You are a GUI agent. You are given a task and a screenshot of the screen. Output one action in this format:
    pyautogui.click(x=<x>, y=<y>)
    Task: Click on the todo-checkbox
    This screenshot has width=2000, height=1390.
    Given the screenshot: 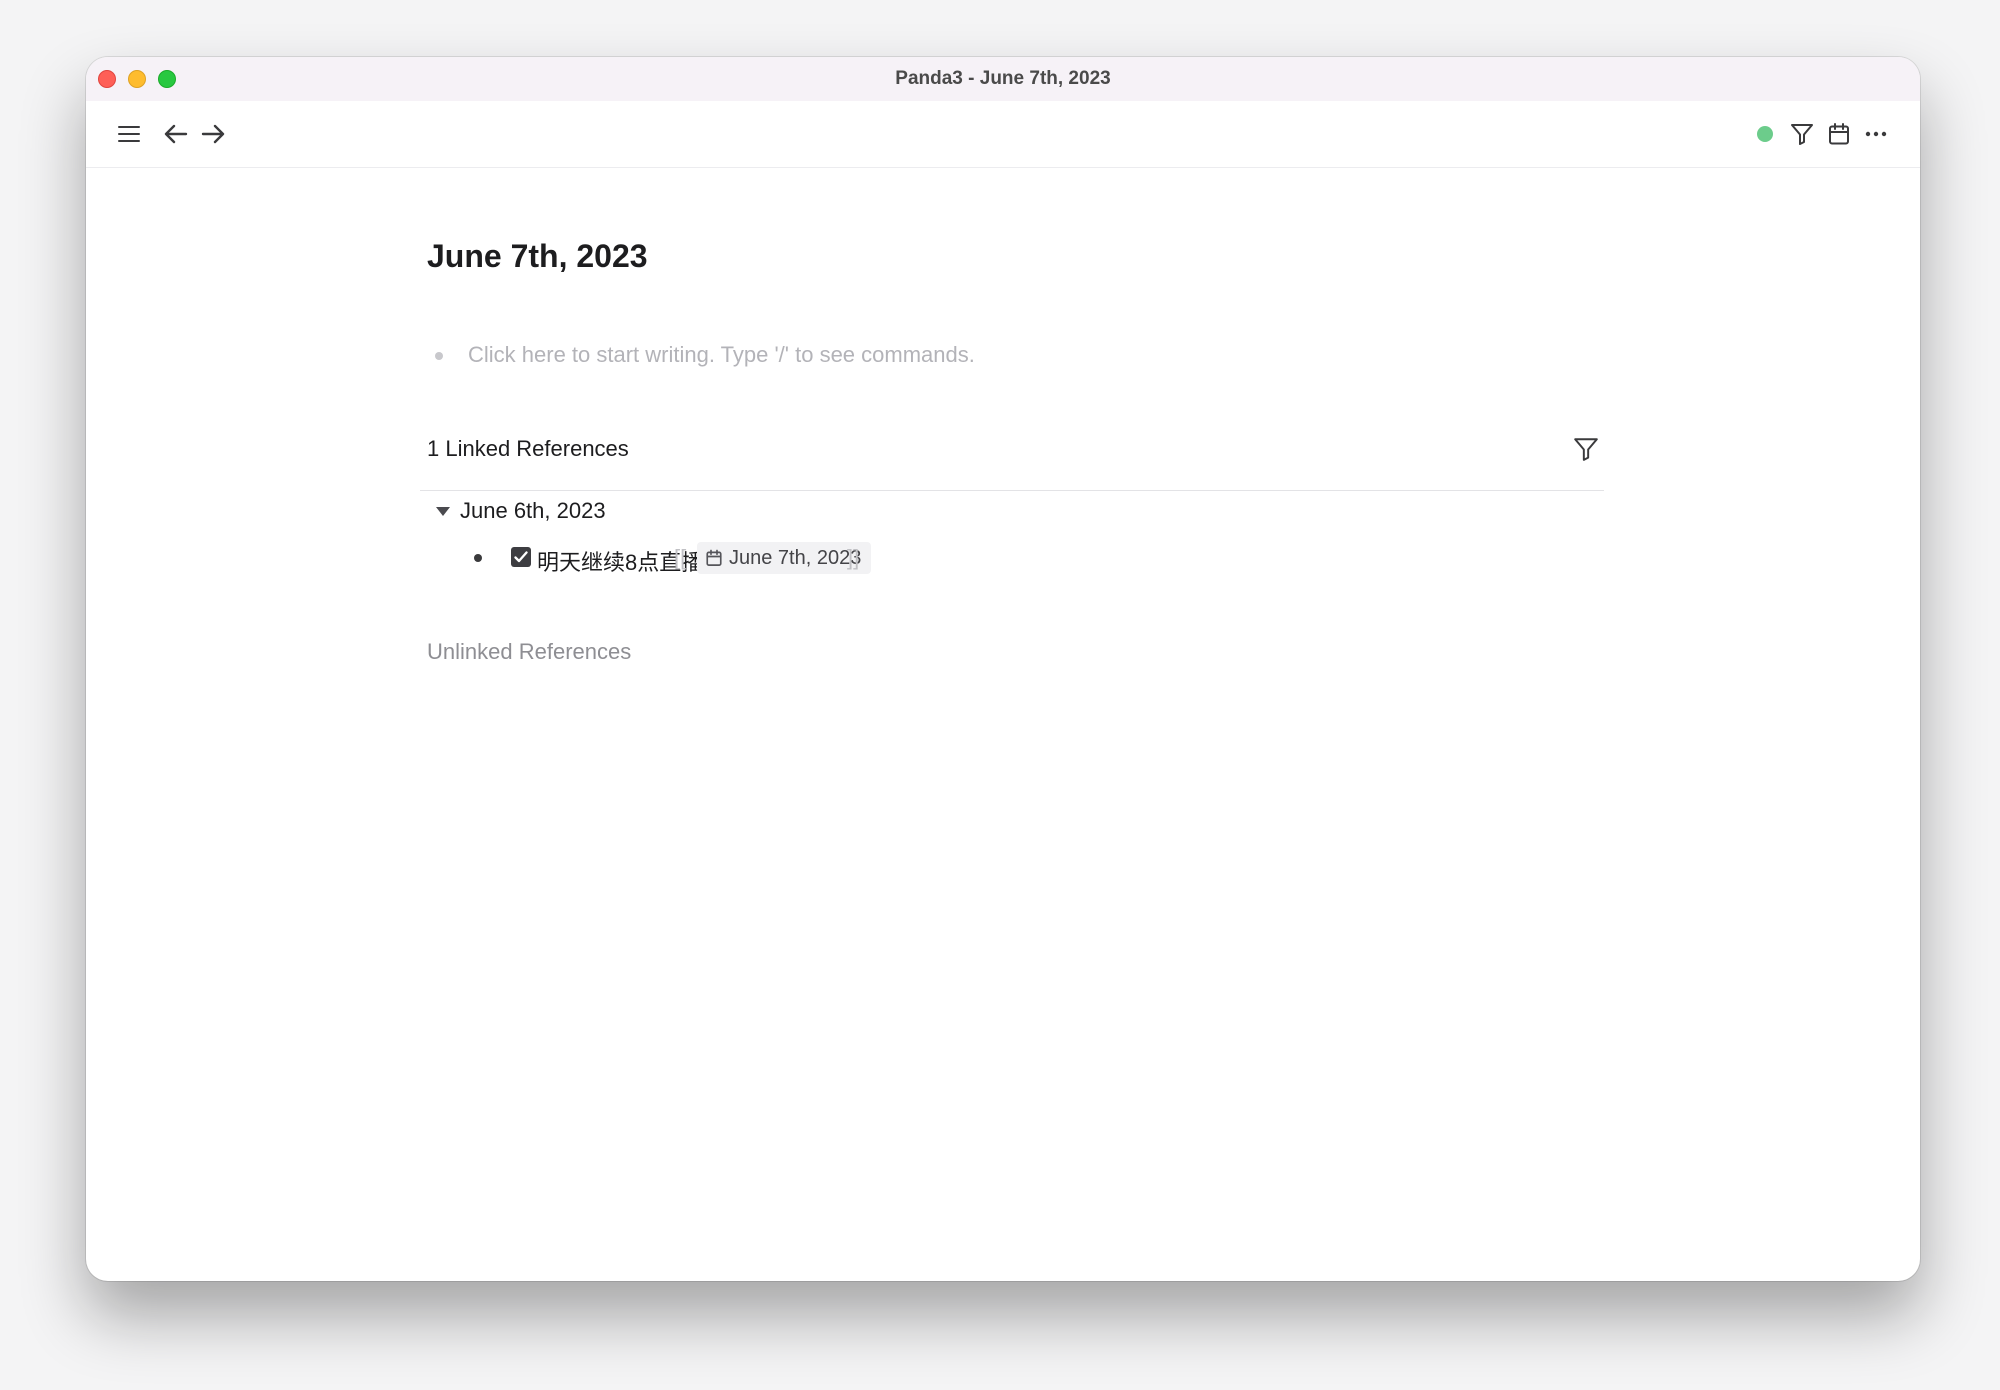 What is the action you would take?
    pyautogui.click(x=521, y=557)
    